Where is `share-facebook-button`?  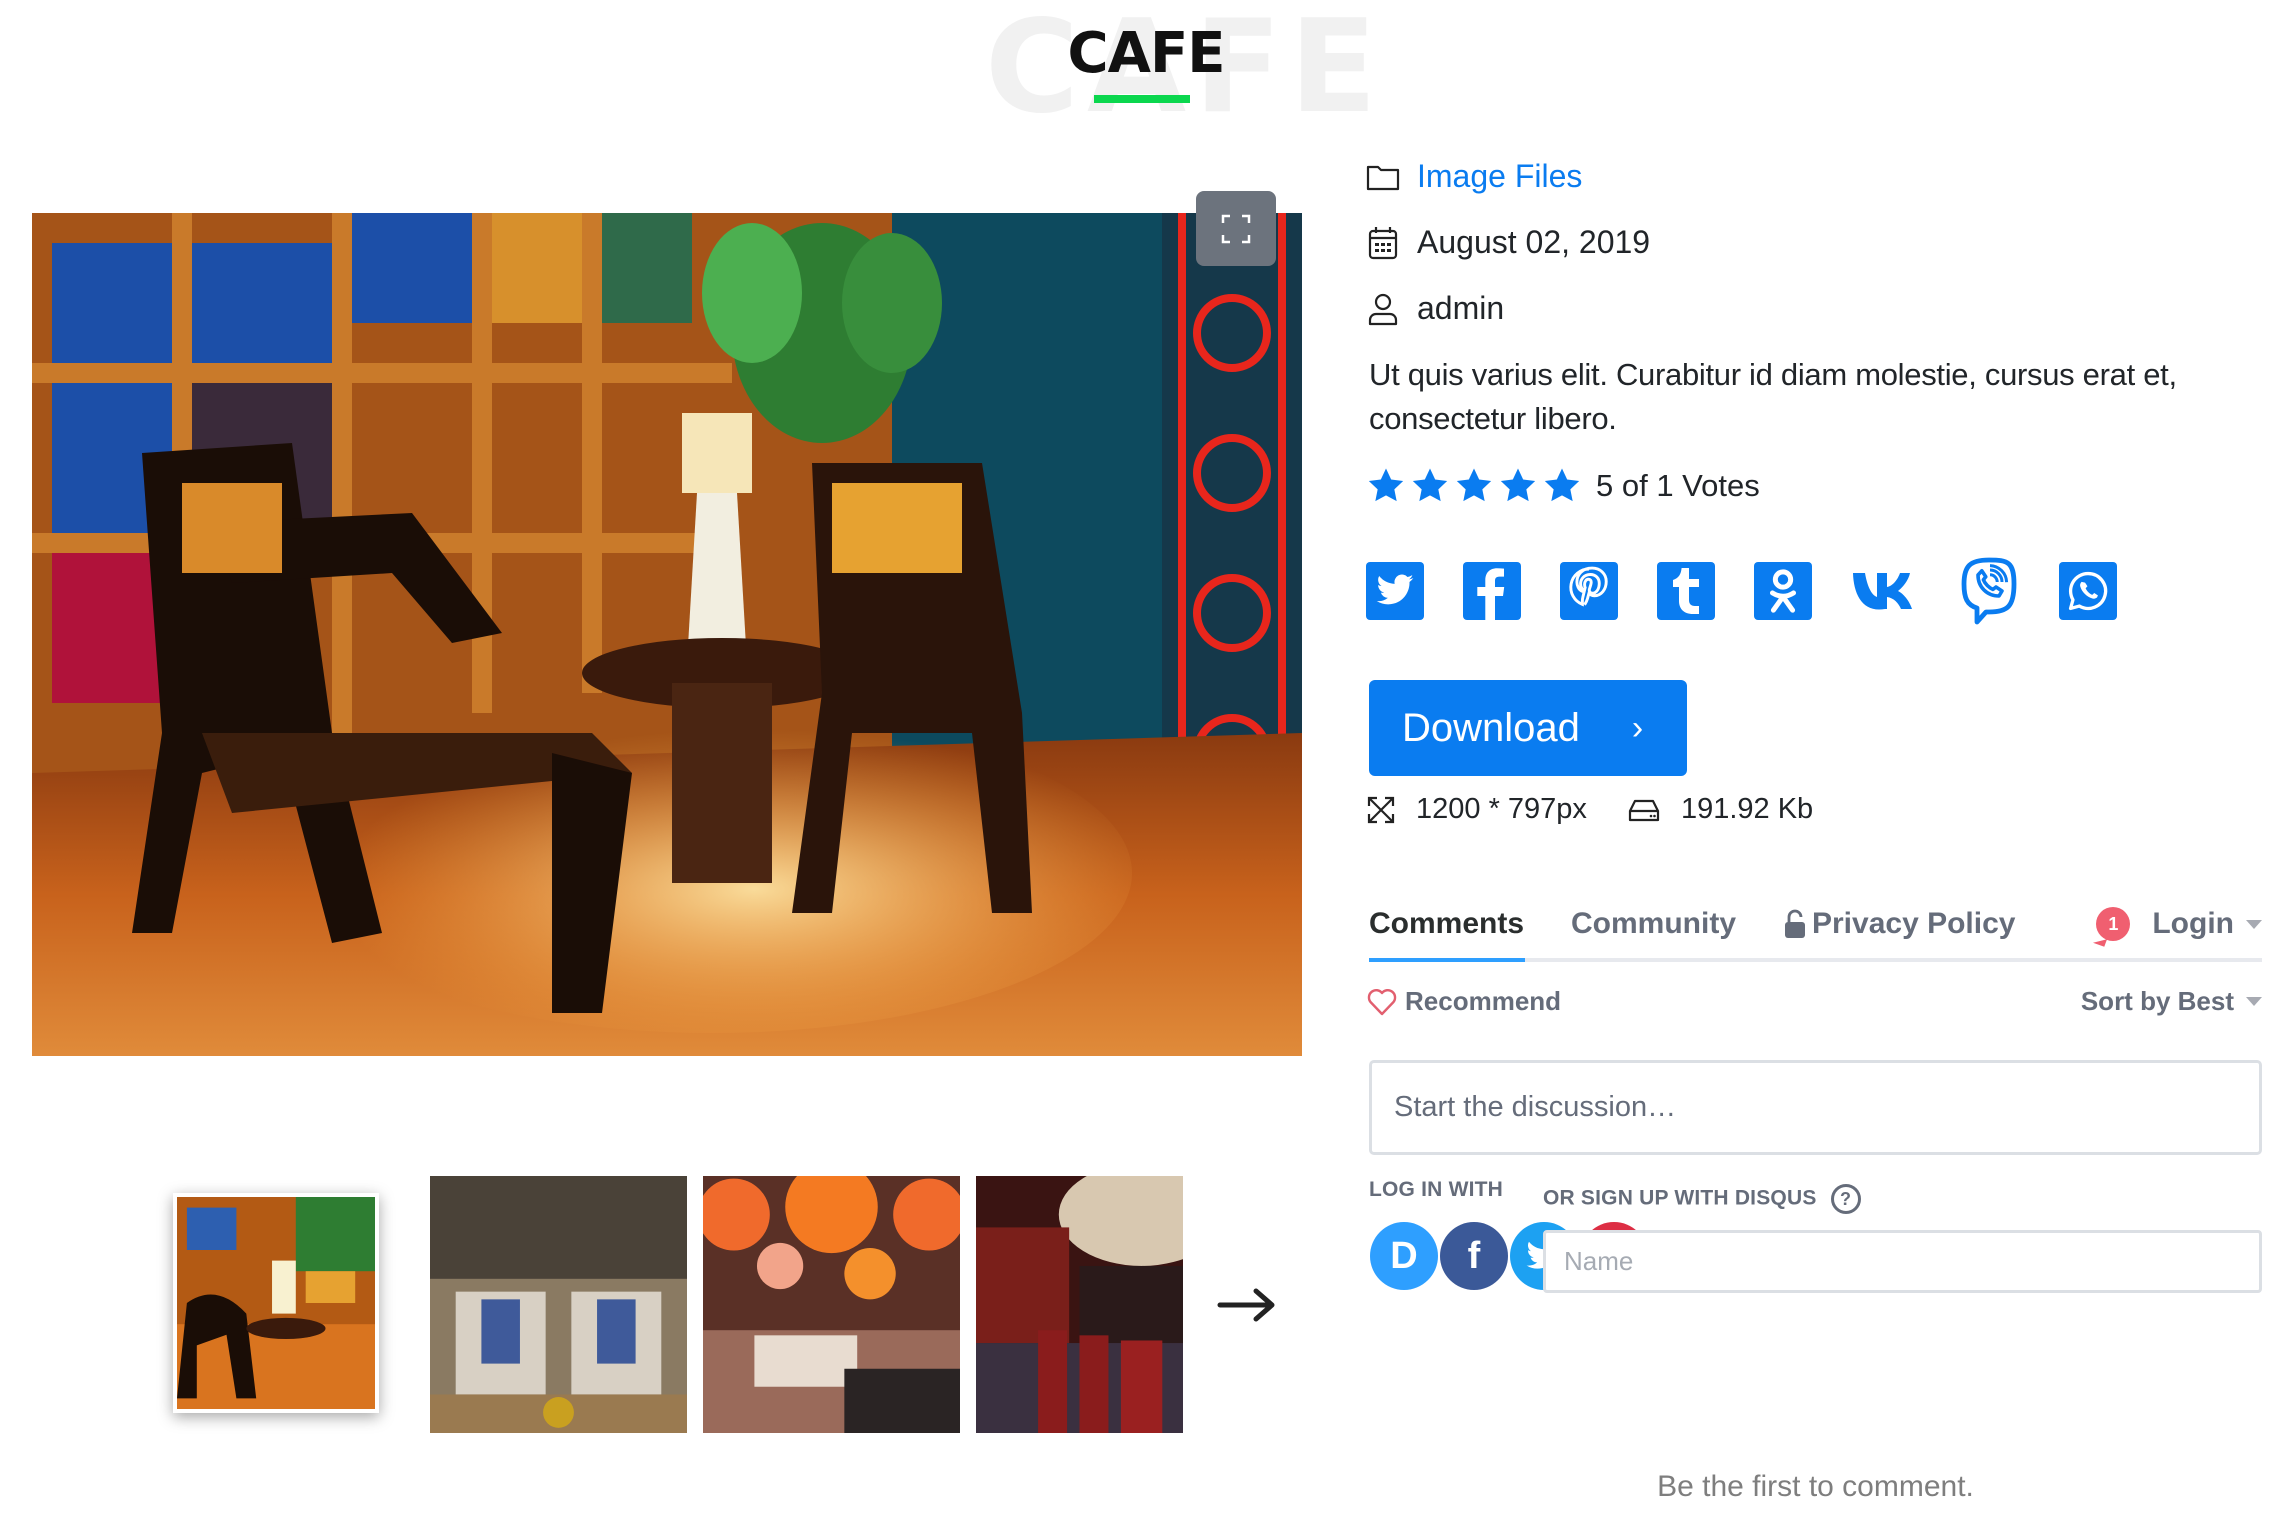 share-facebook-button is located at coordinates (1492, 591).